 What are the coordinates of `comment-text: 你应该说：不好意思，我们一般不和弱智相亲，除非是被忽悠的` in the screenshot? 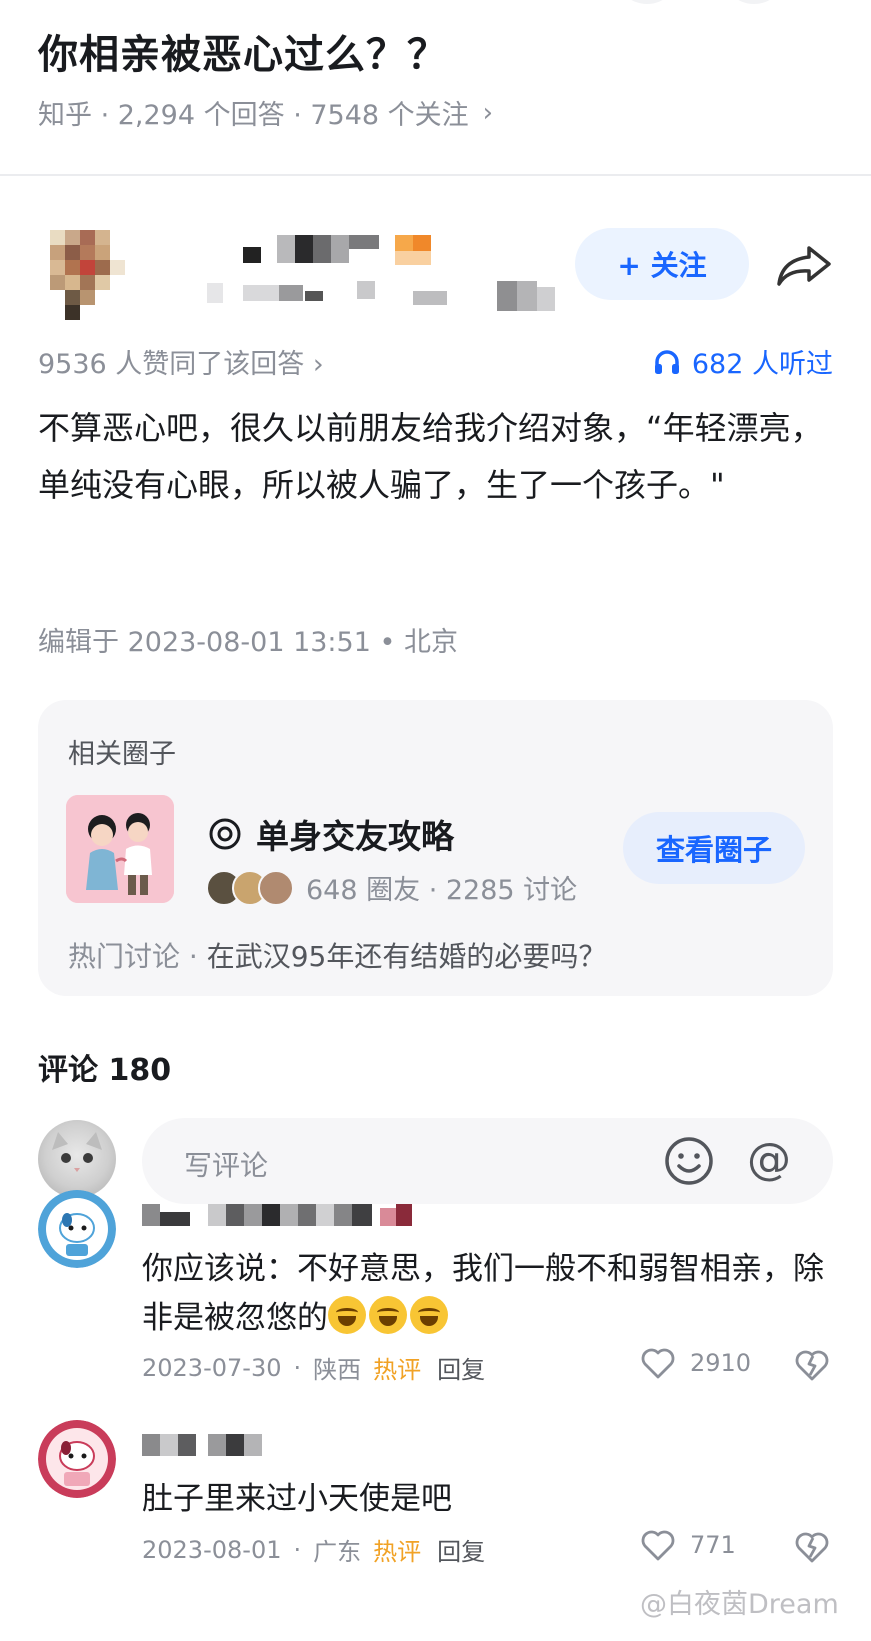 It's located at (492, 1294).